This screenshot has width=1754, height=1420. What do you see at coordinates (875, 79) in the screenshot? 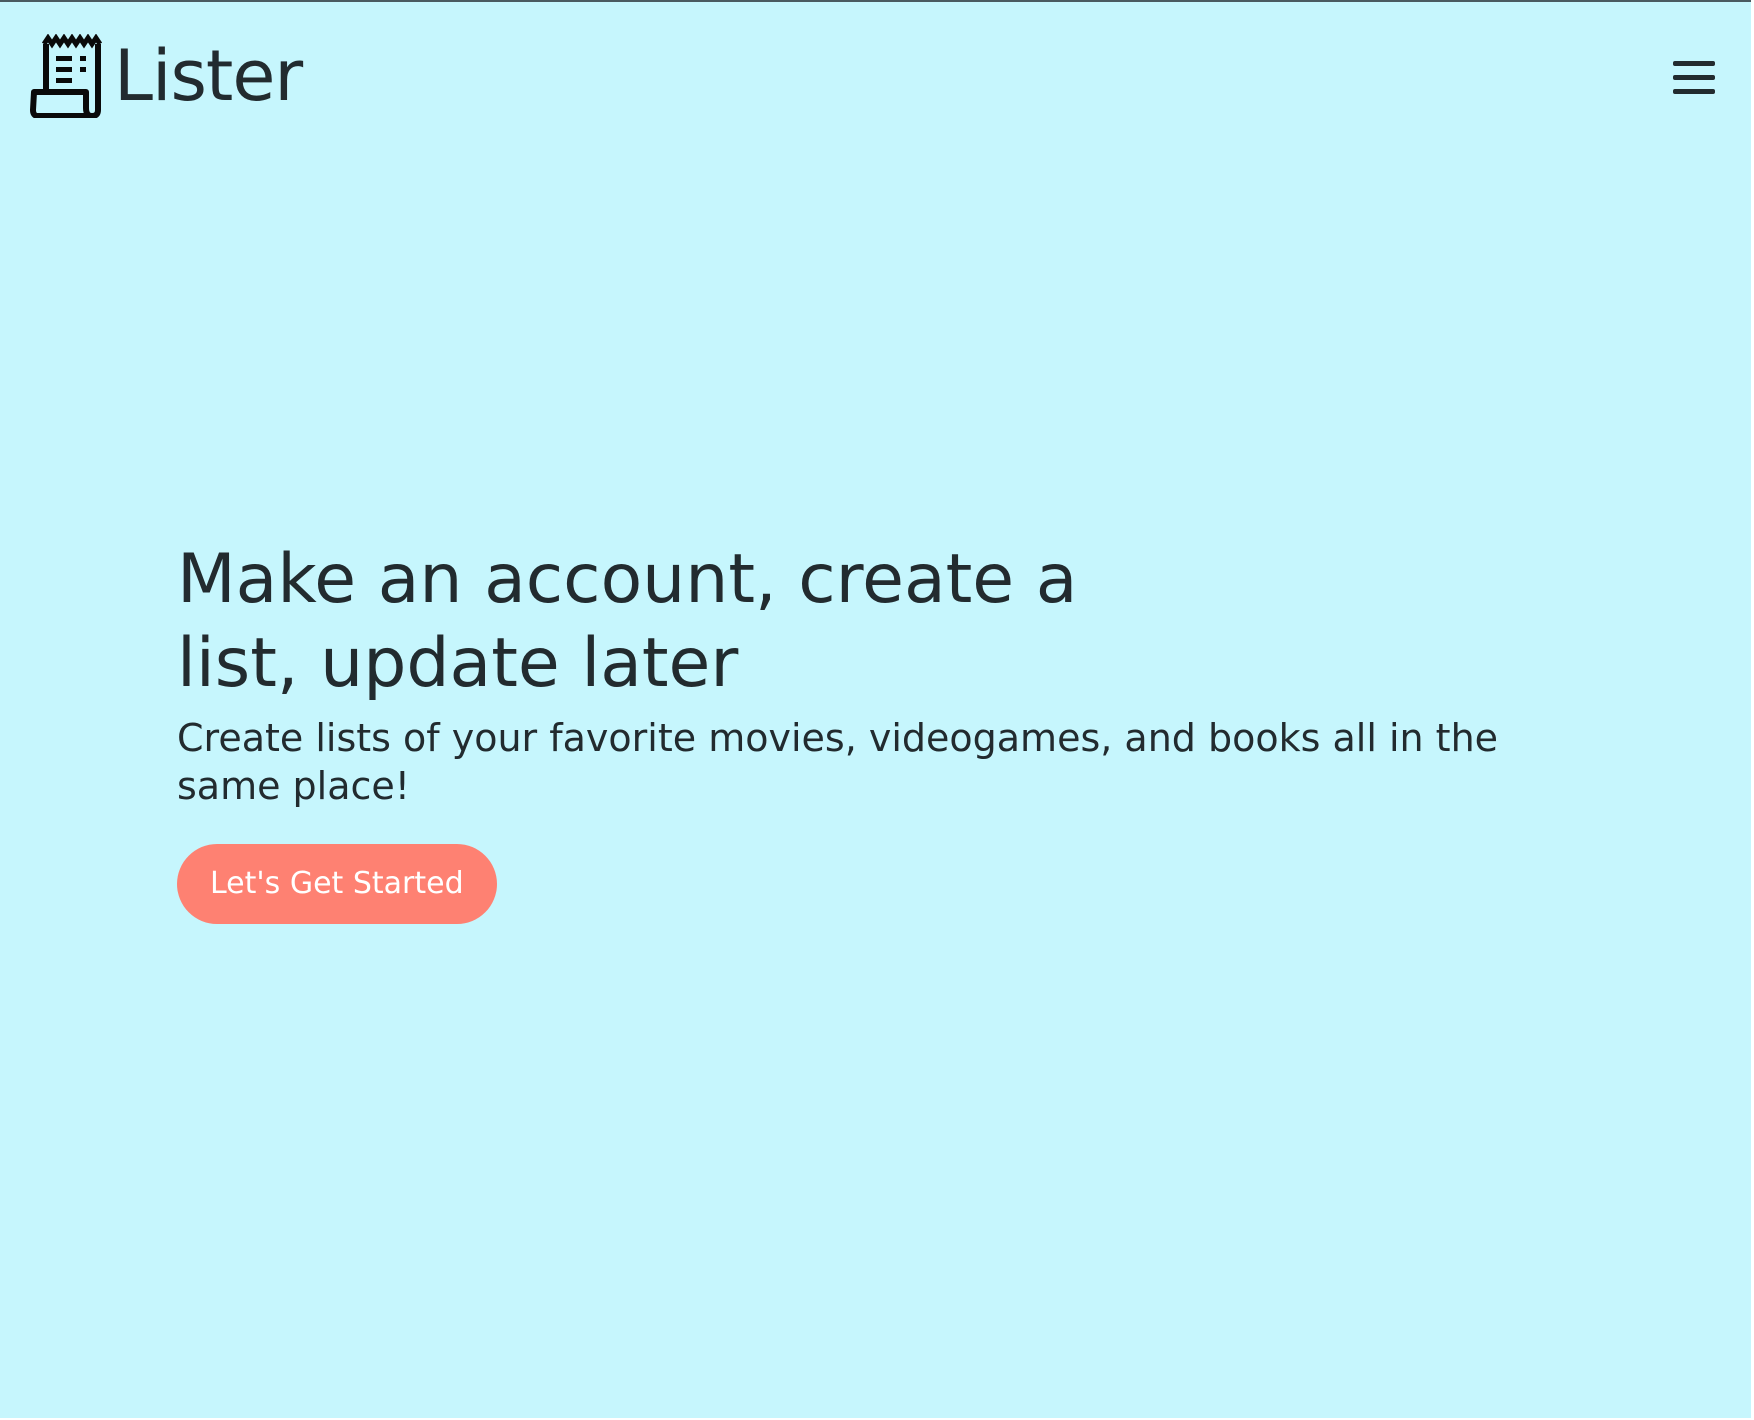
I see `navbar: Lister` at bounding box center [875, 79].